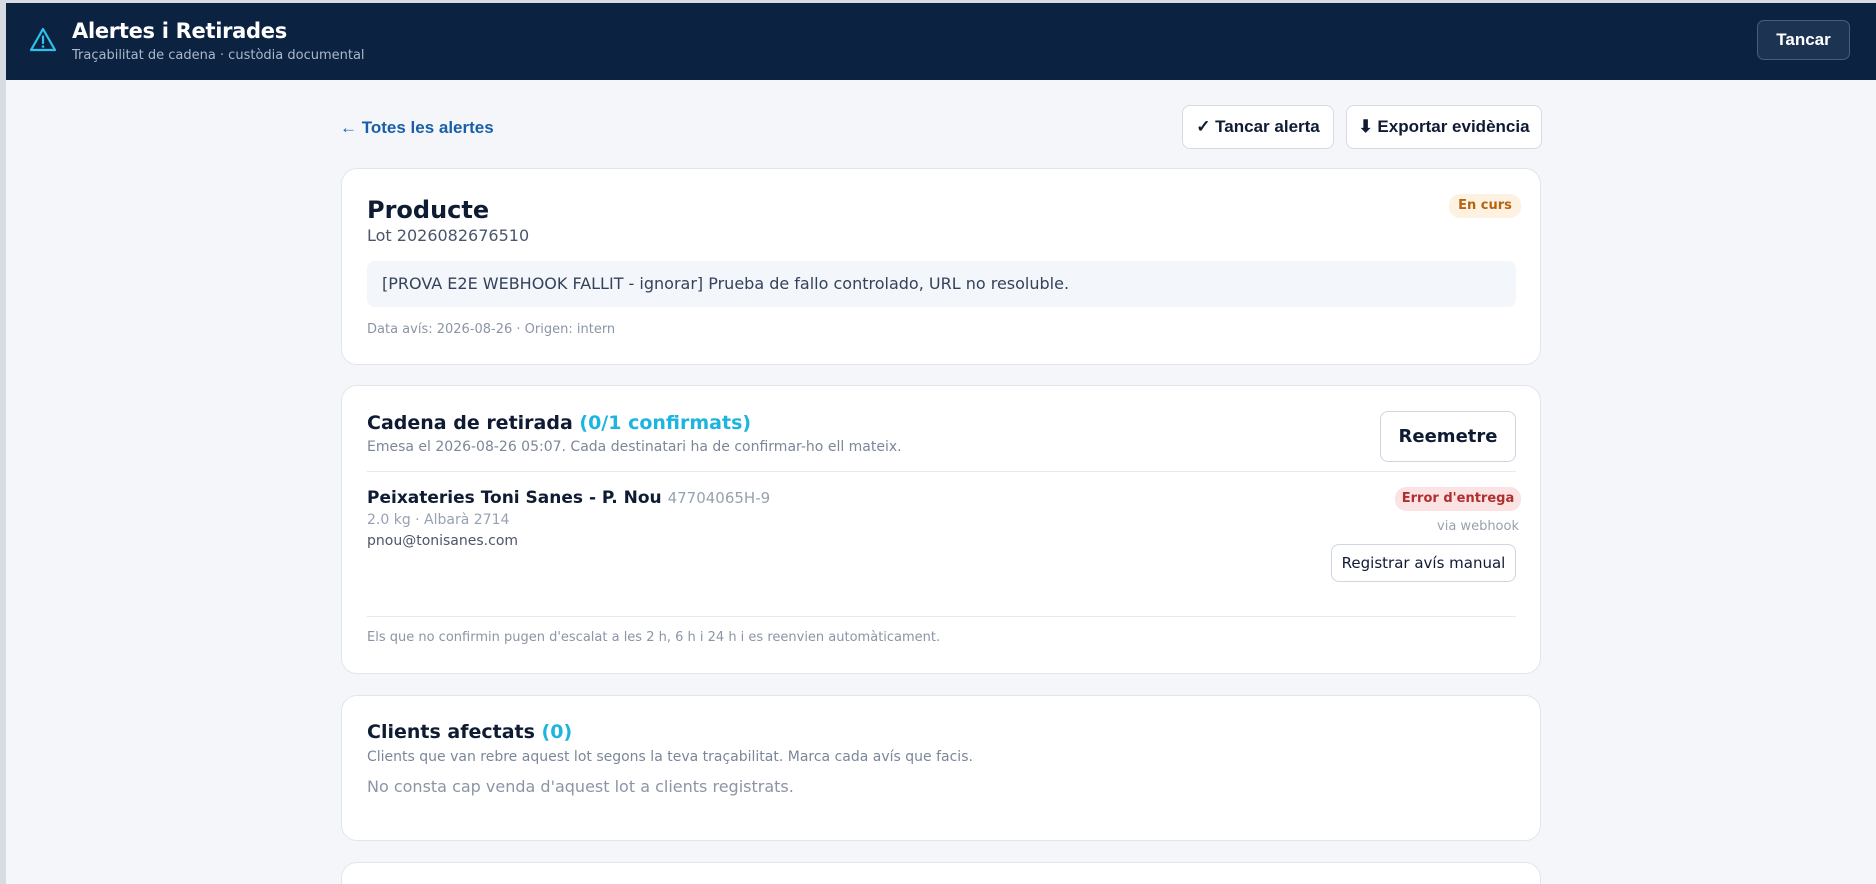  I want to click on delivery-channel: via webhook, so click(1478, 526).